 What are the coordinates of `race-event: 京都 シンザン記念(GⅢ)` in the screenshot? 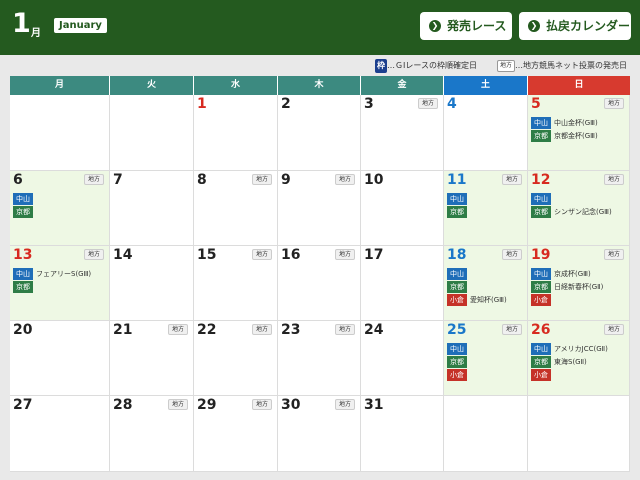 It's located at (571, 212).